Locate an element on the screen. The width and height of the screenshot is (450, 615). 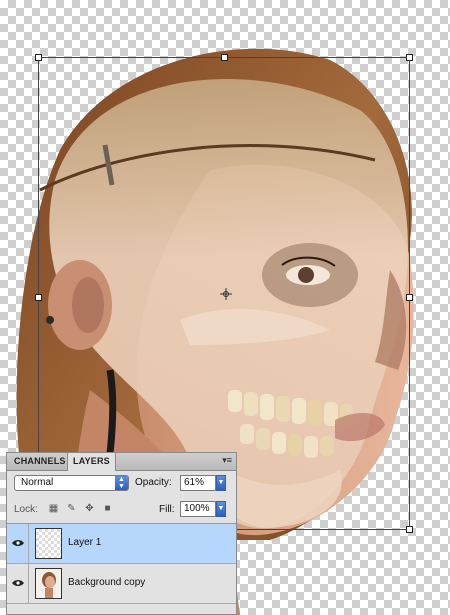
blend-mode-select: Normal ▲ ▼ is located at coordinates (71, 483).